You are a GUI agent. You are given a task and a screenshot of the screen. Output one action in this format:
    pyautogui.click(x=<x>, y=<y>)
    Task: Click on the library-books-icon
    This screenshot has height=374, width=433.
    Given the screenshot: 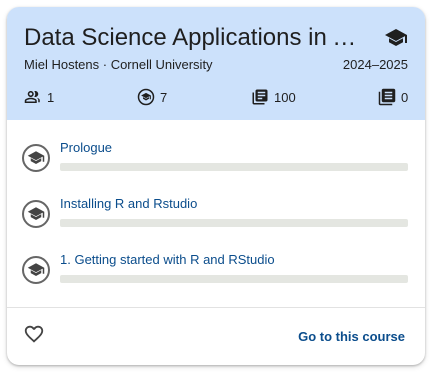 What is the action you would take?
    pyautogui.click(x=260, y=97)
    